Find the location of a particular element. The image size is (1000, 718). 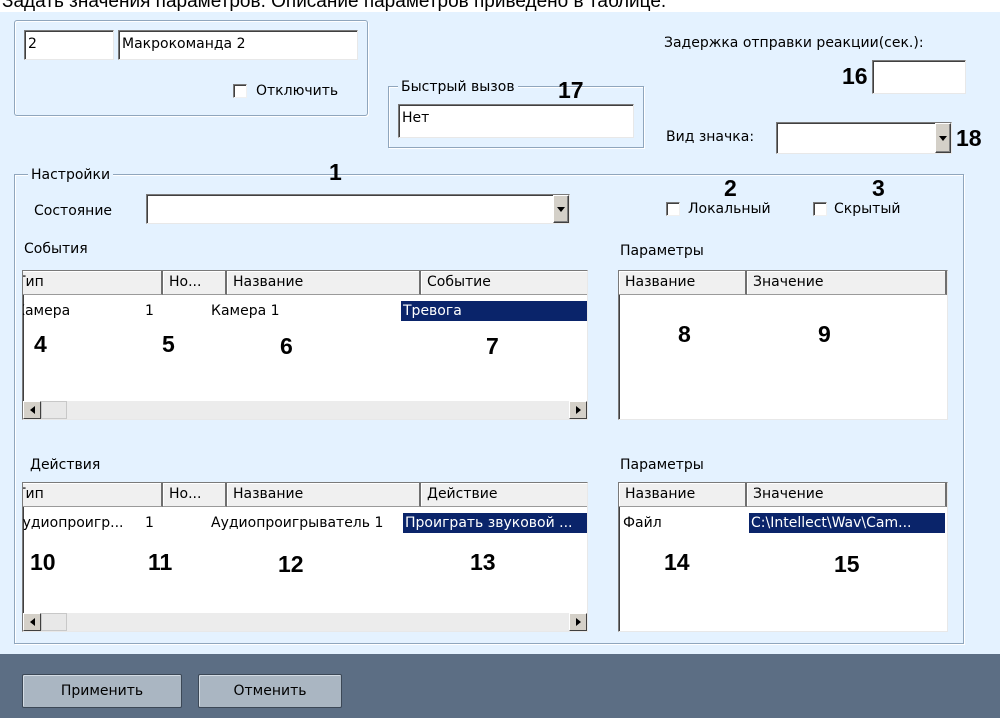

annotation-label: 7 is located at coordinates (492, 346).